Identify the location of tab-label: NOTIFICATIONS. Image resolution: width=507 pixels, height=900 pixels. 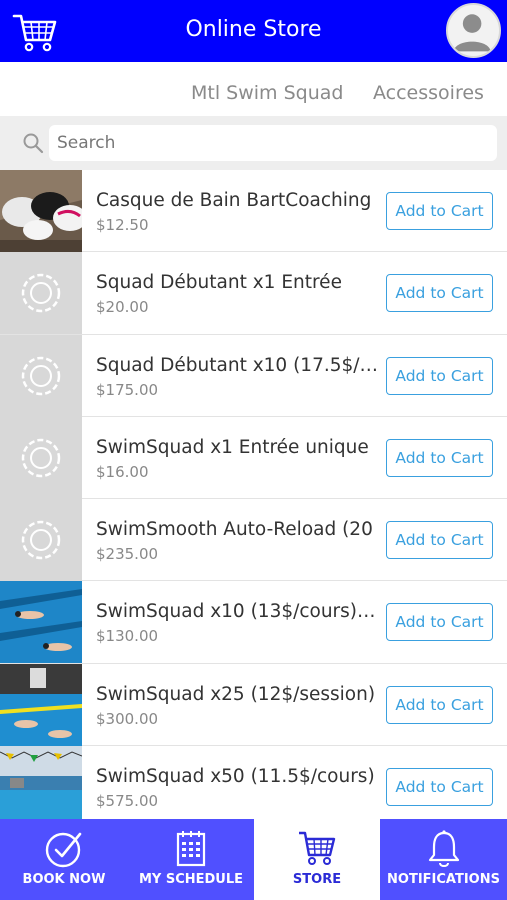
(443, 879).